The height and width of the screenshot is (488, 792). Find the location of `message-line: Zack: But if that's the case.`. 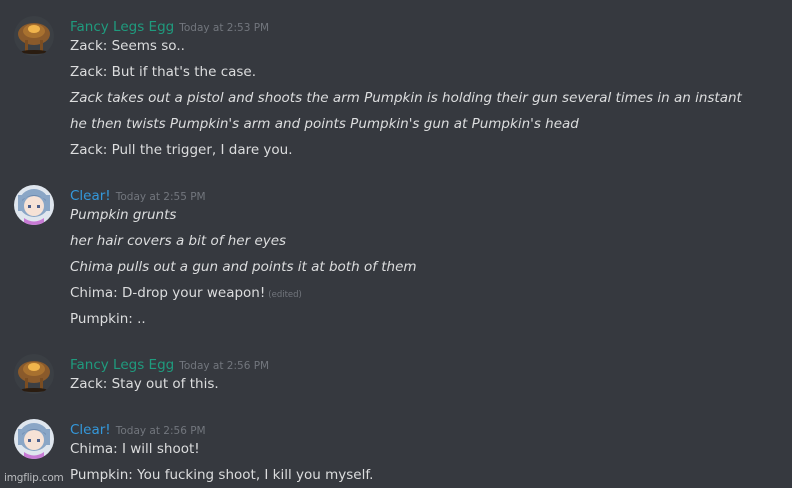

message-line: Zack: But if that's the case. is located at coordinates (163, 72).